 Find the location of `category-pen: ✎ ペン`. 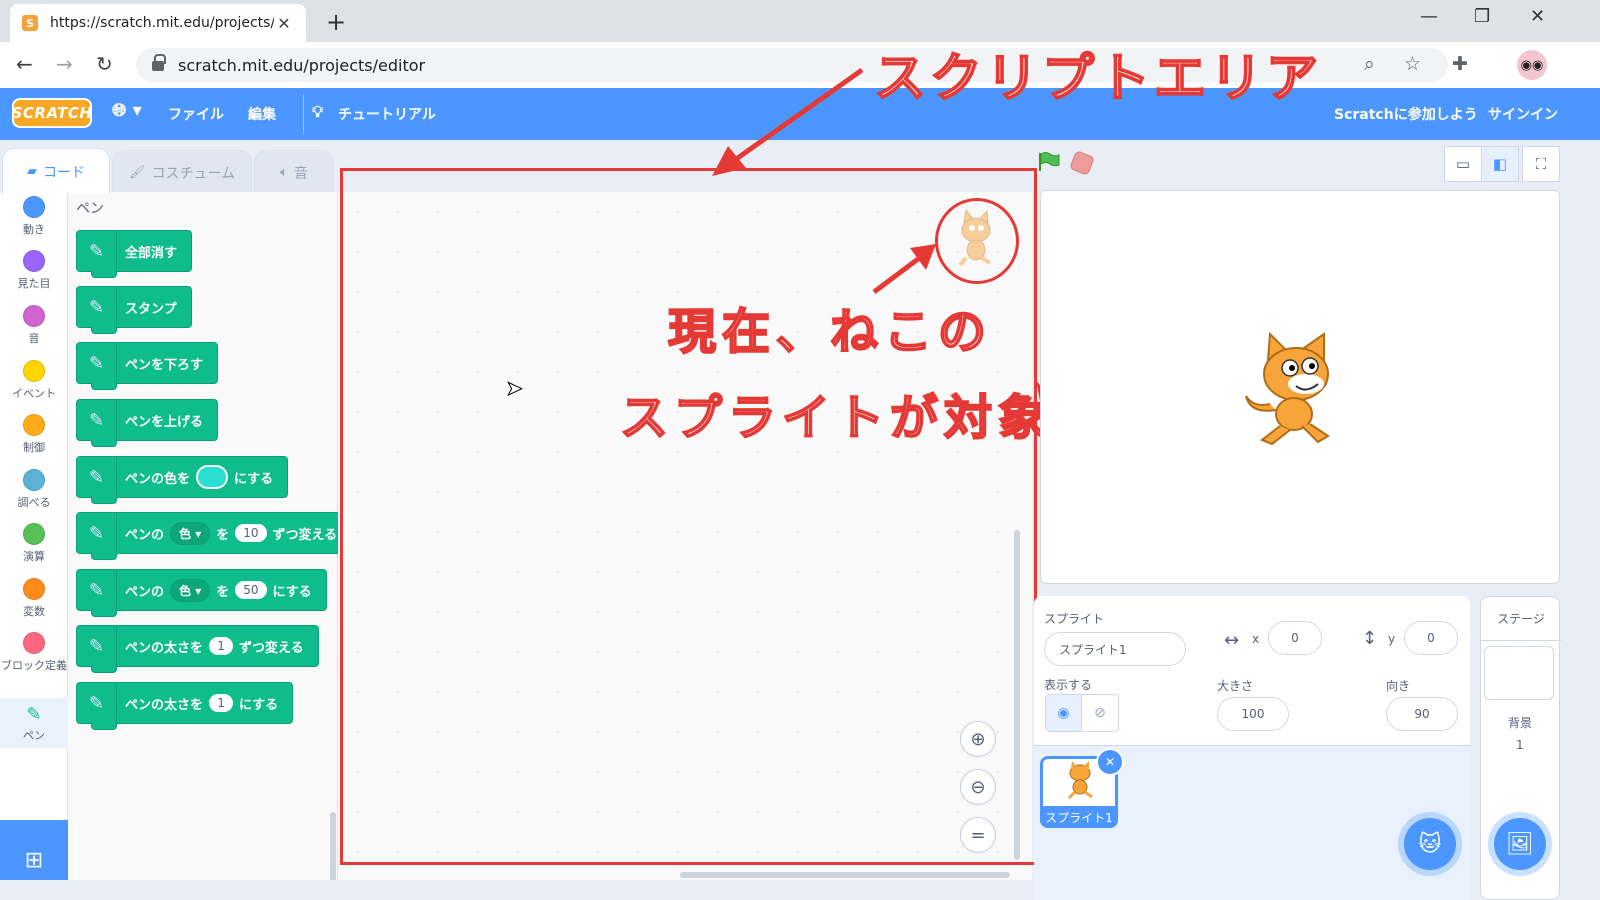

category-pen: ✎ ペン is located at coordinates (34, 723).